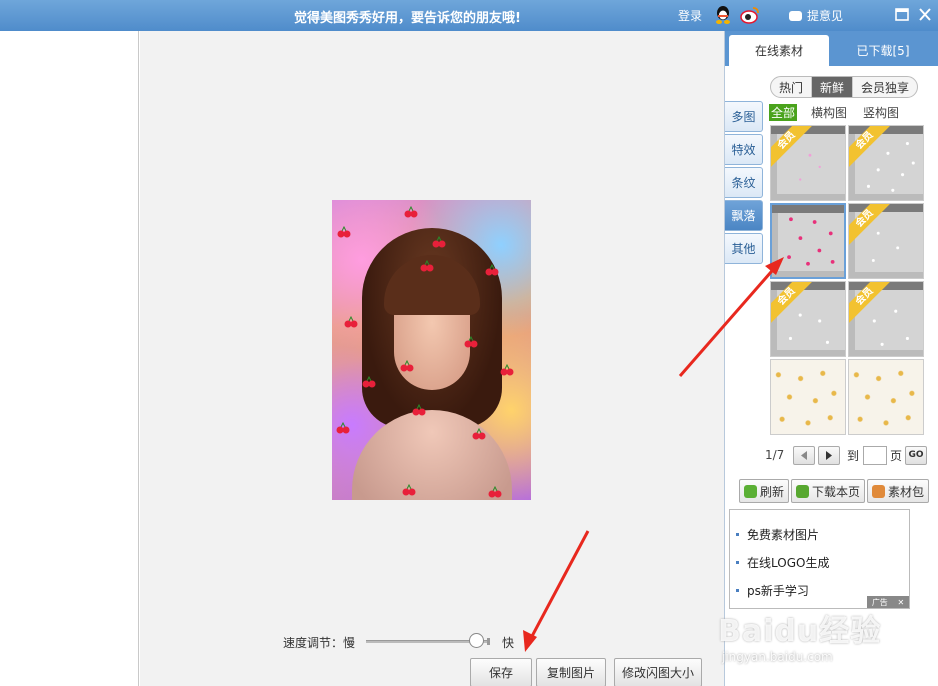  Describe the element at coordinates (744, 116) in the screenshot. I see `category-multi: 多图` at that location.